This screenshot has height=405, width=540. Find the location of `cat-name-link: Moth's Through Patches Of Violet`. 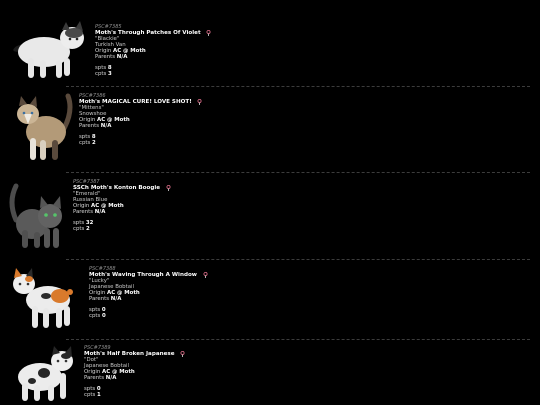

cat-name-link: Moth's Through Patches Of Violet is located at coordinates (148, 33).